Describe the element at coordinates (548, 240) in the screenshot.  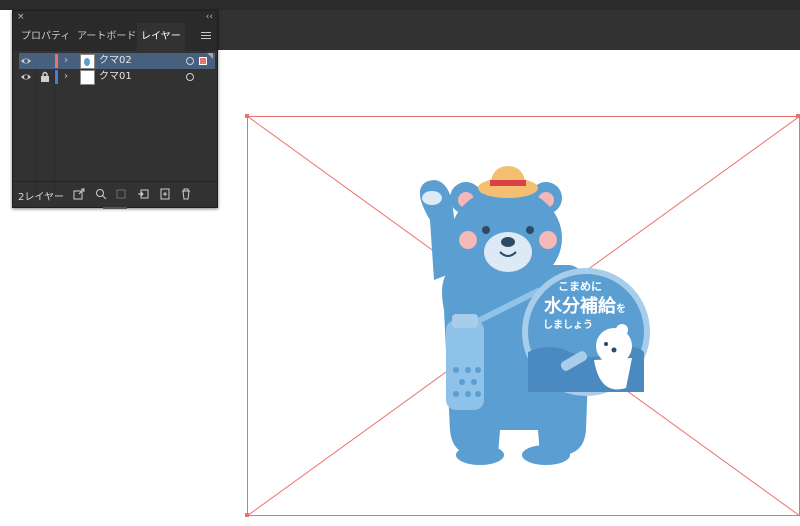
I see `bear-right-cheek` at that location.